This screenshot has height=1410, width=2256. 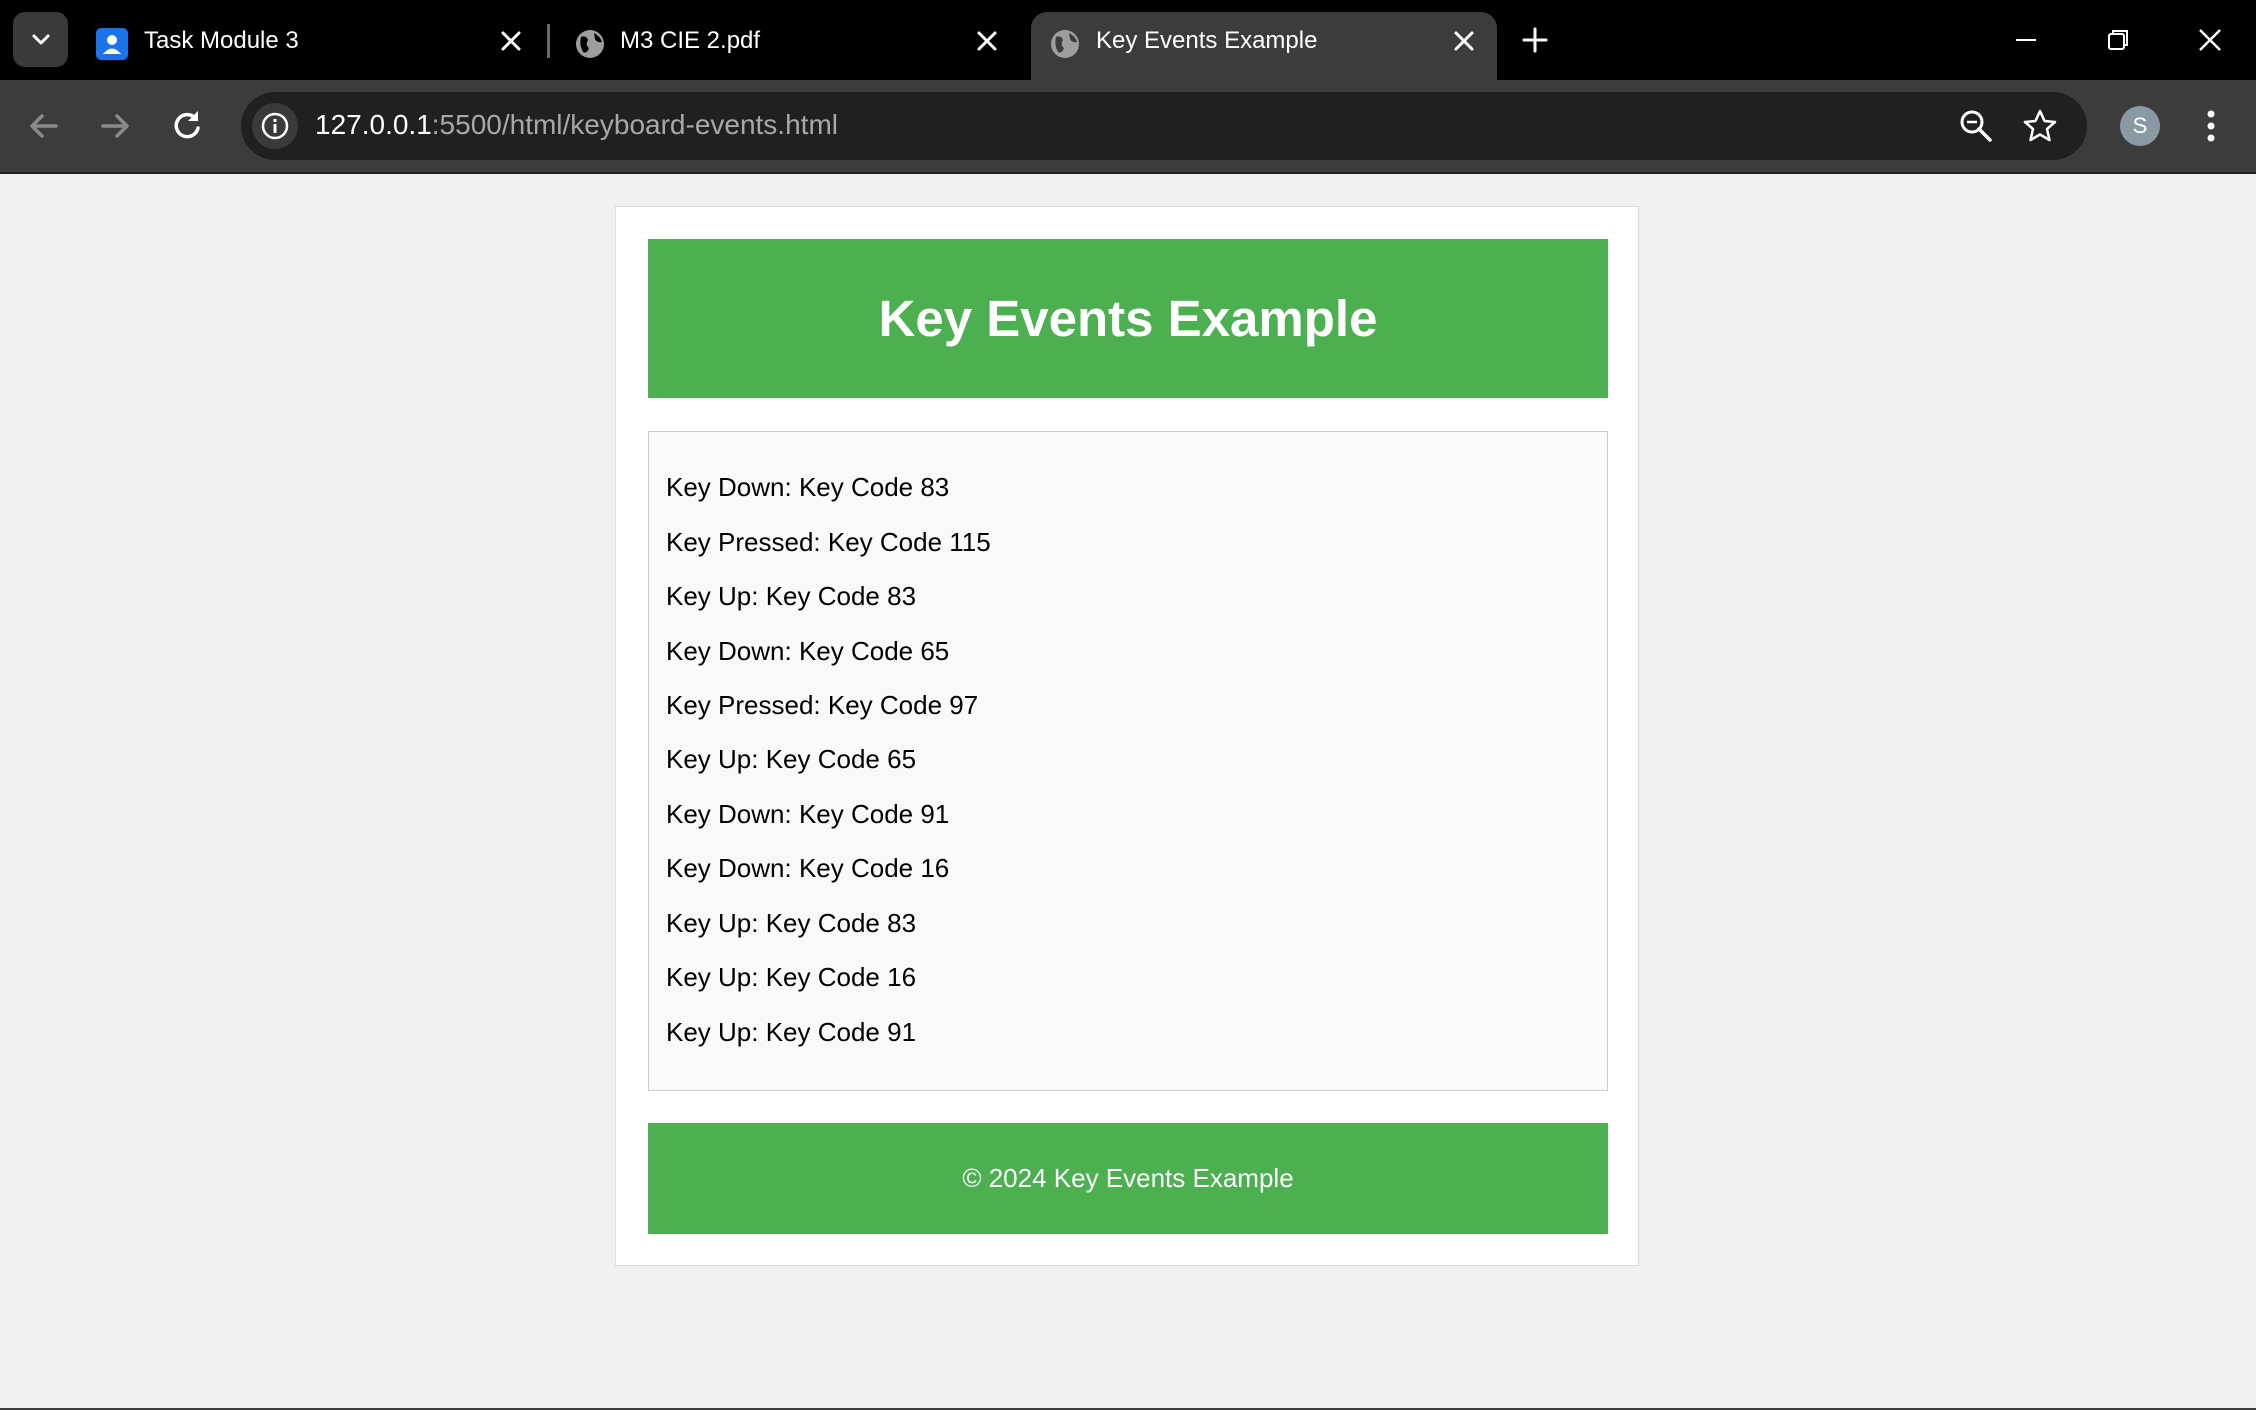 I want to click on toolbar-divider, so click(x=1128, y=173).